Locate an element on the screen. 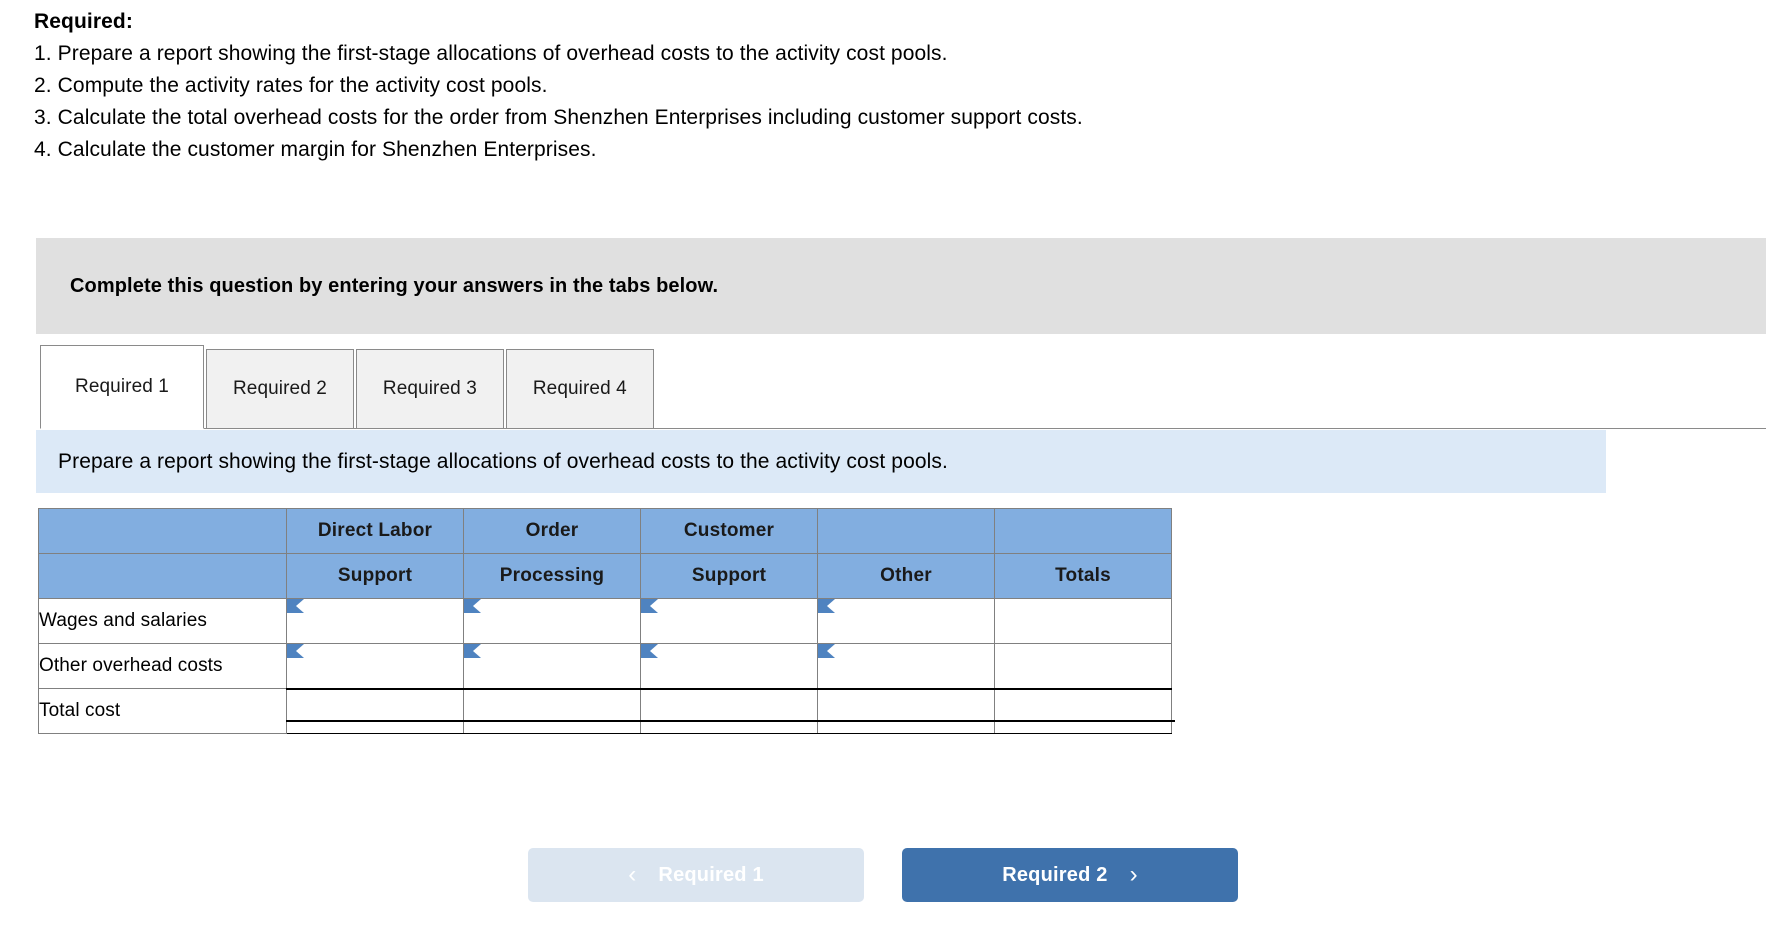 Image resolution: width=1766 pixels, height=932 pixels. table-row: Wages and salaries is located at coordinates (605, 621).